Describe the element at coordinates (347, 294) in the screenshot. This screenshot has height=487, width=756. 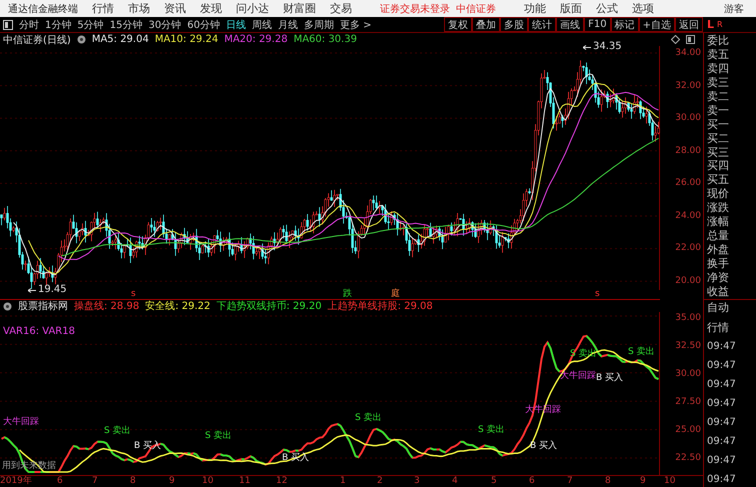
I see `event-mark: 跌` at that location.